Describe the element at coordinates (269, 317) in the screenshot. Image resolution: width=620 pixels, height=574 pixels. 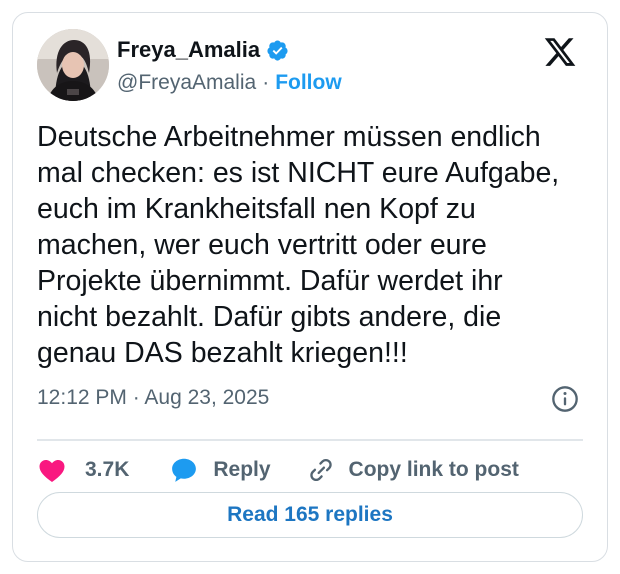
I see `tweet-line: nicht bezahlt. Dafür gibts andere, die` at that location.